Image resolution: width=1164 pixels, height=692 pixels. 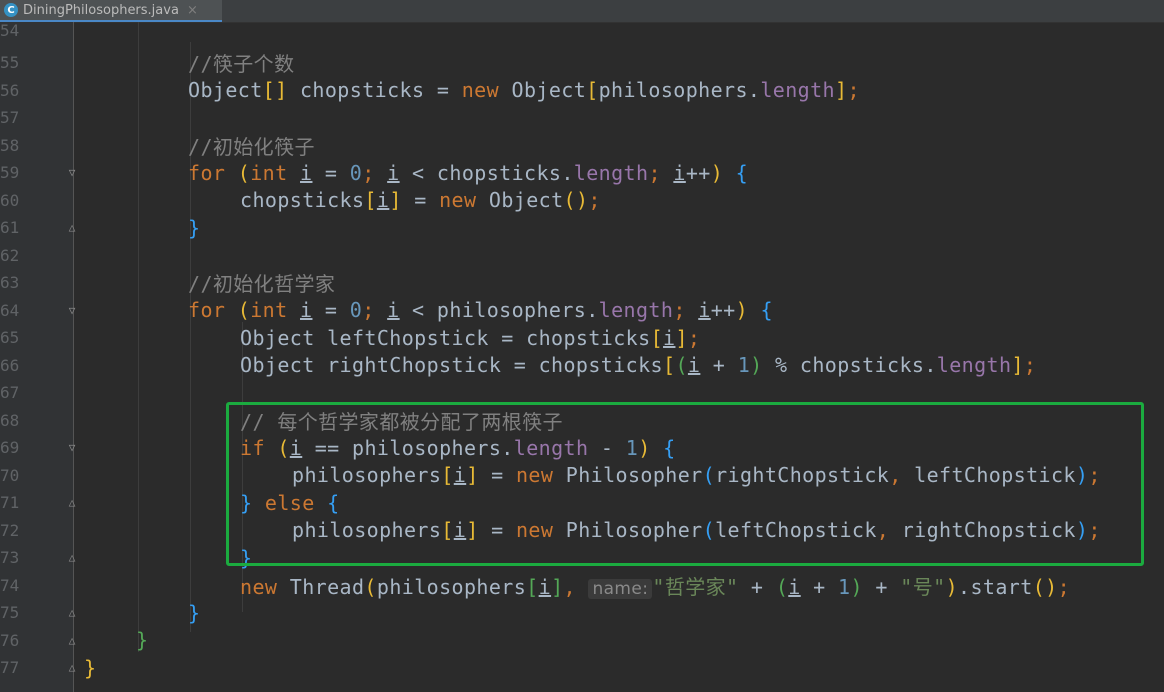 What do you see at coordinates (10, 200) in the screenshot?
I see `line-number: 60` at bounding box center [10, 200].